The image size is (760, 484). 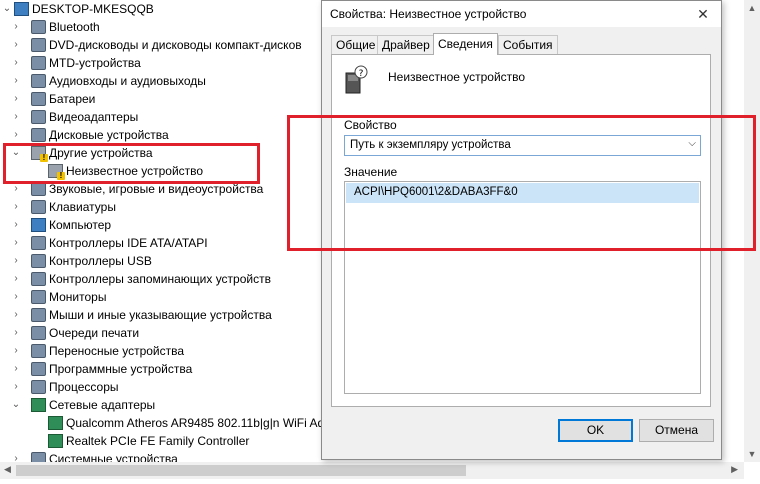 What do you see at coordinates (156, 189) in the screenshot?
I see `tree-item-label: Звуковые, игровые и видеоустройства` at bounding box center [156, 189].